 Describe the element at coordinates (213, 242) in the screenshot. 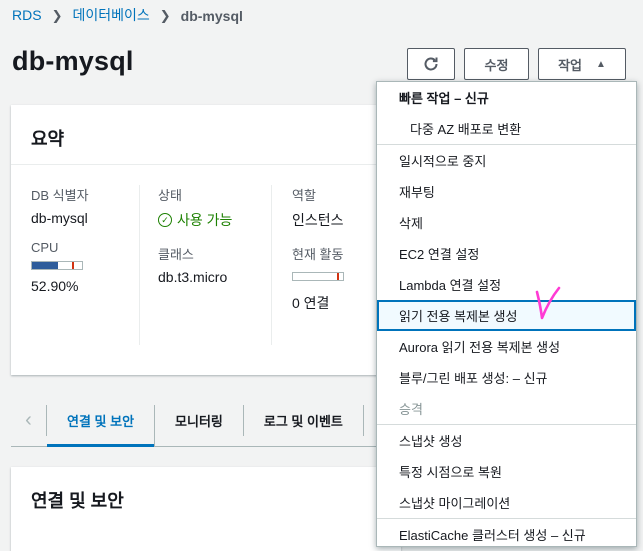

I see `summary-col-status: 상태 ✓ 사용 가능 클래스 db.t3.micro` at that location.